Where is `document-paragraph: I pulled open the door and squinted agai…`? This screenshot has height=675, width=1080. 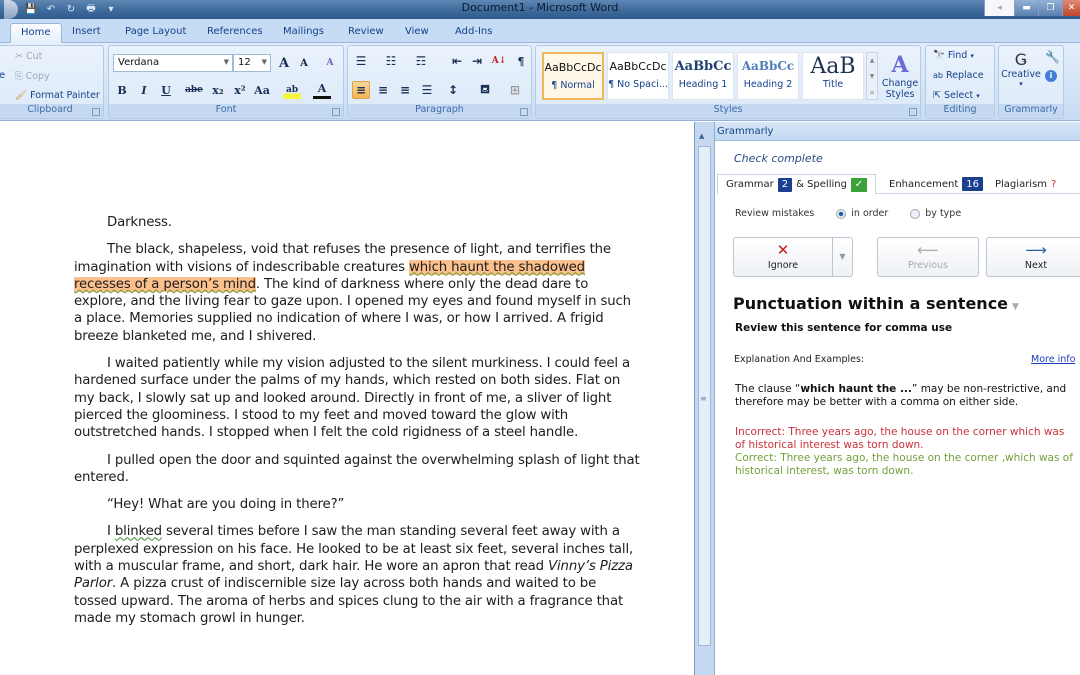
document-paragraph: I pulled open the door and squinted agai… is located at coordinates (357, 469).